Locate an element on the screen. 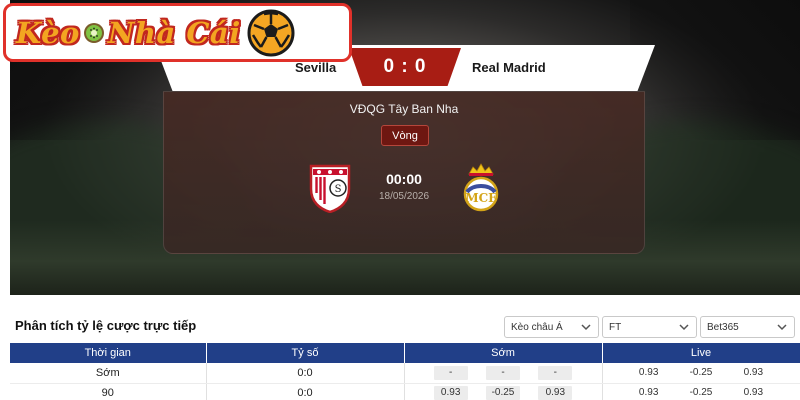 This screenshot has height=400, width=800. site-logo: Kèo Nhà Cái is located at coordinates (177, 32).